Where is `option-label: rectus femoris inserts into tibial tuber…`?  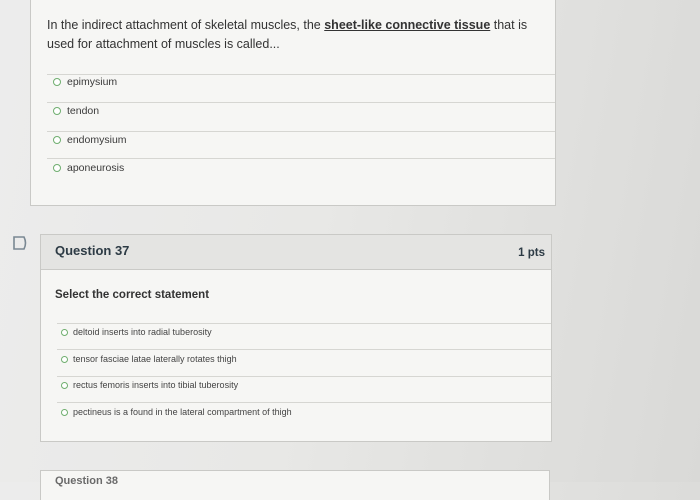
option-label: rectus femoris inserts into tibial tuber… is located at coordinates (156, 385).